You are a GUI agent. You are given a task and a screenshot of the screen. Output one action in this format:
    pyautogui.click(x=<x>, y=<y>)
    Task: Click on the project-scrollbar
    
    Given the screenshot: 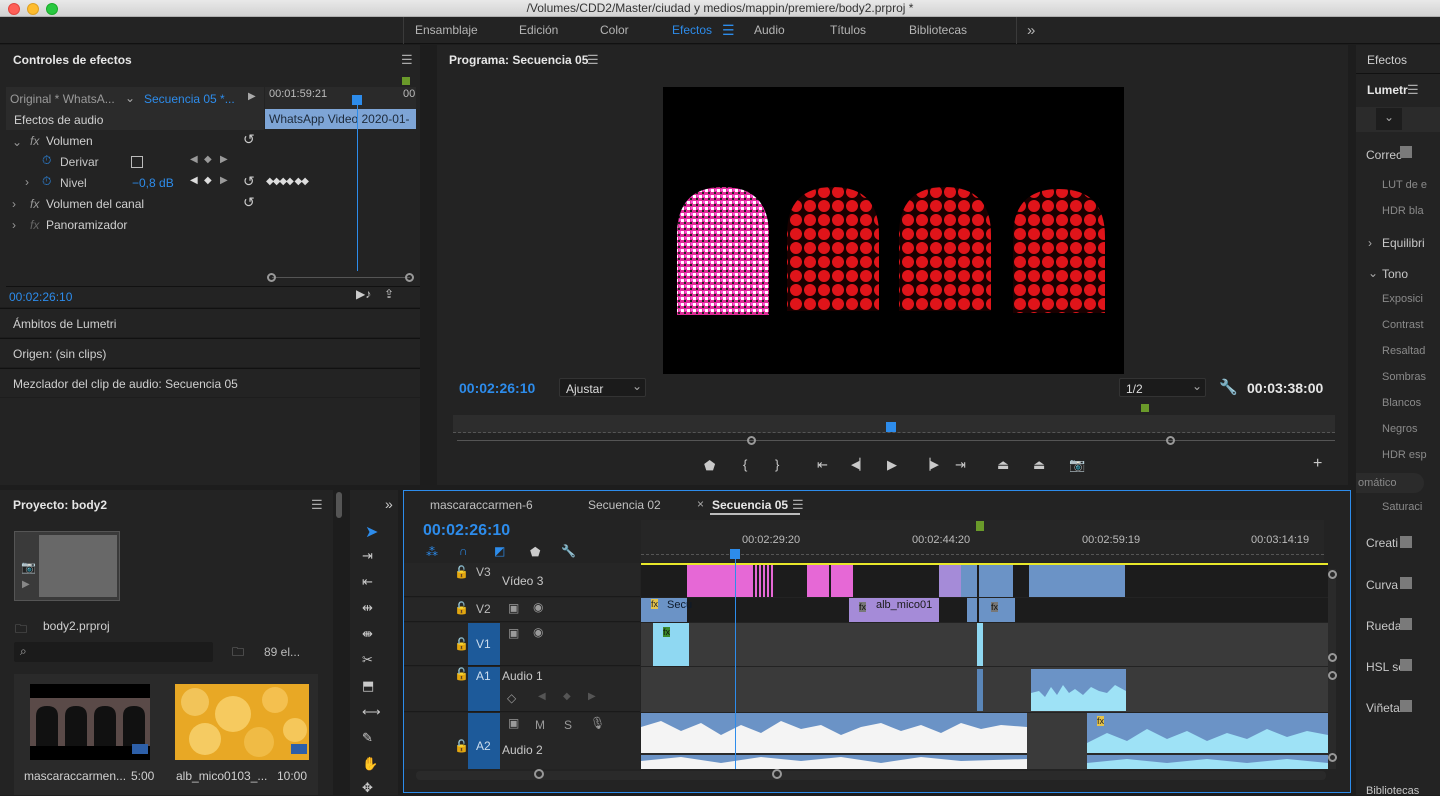 What is the action you would take?
    pyautogui.click(x=339, y=505)
    